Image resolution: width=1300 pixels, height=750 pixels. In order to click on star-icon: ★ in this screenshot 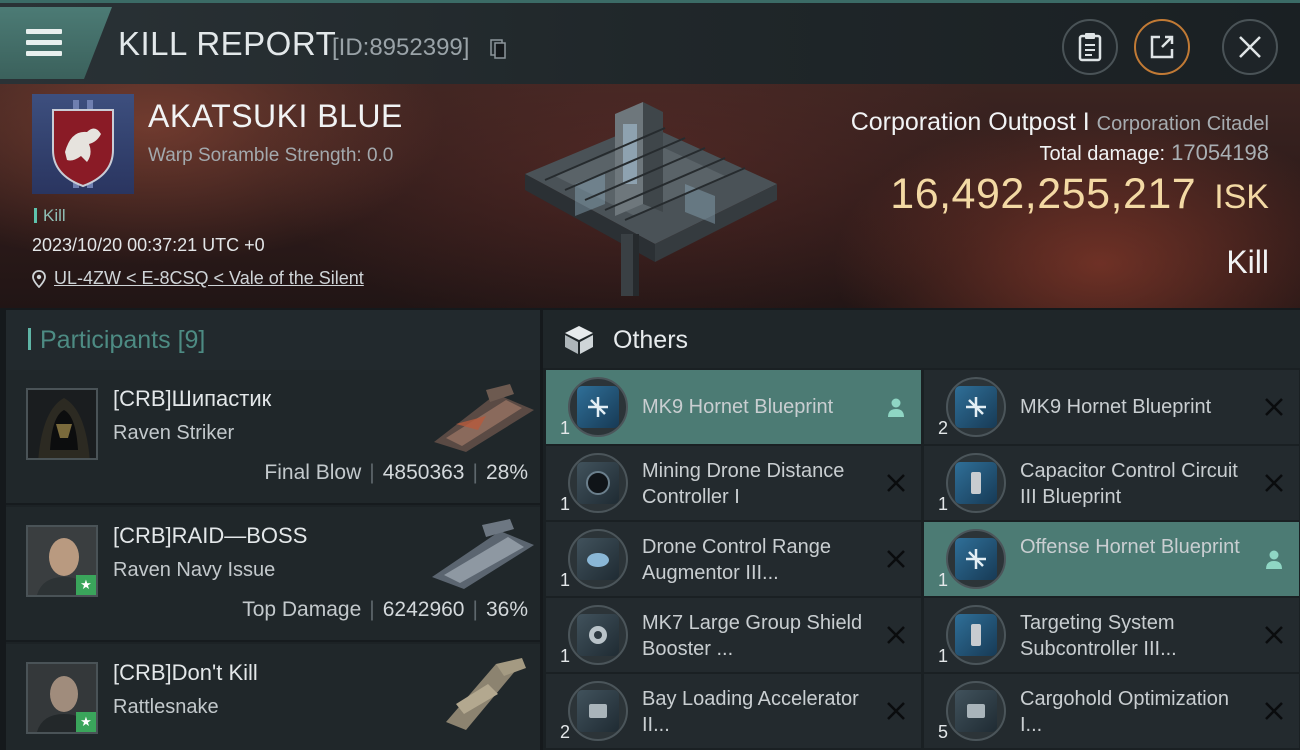, I will do `click(86, 722)`.